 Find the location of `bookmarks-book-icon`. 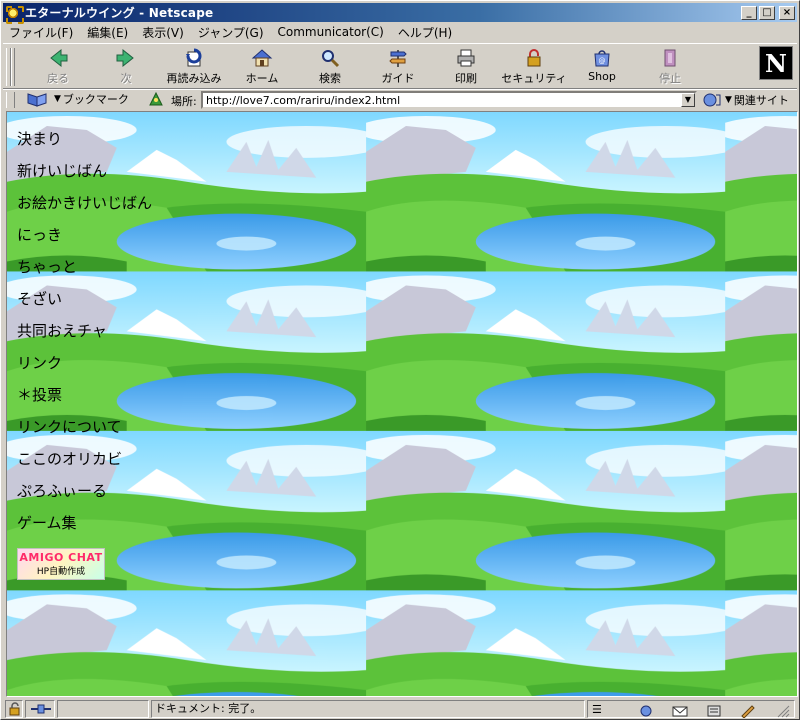

bookmarks-book-icon is located at coordinates (37, 100).